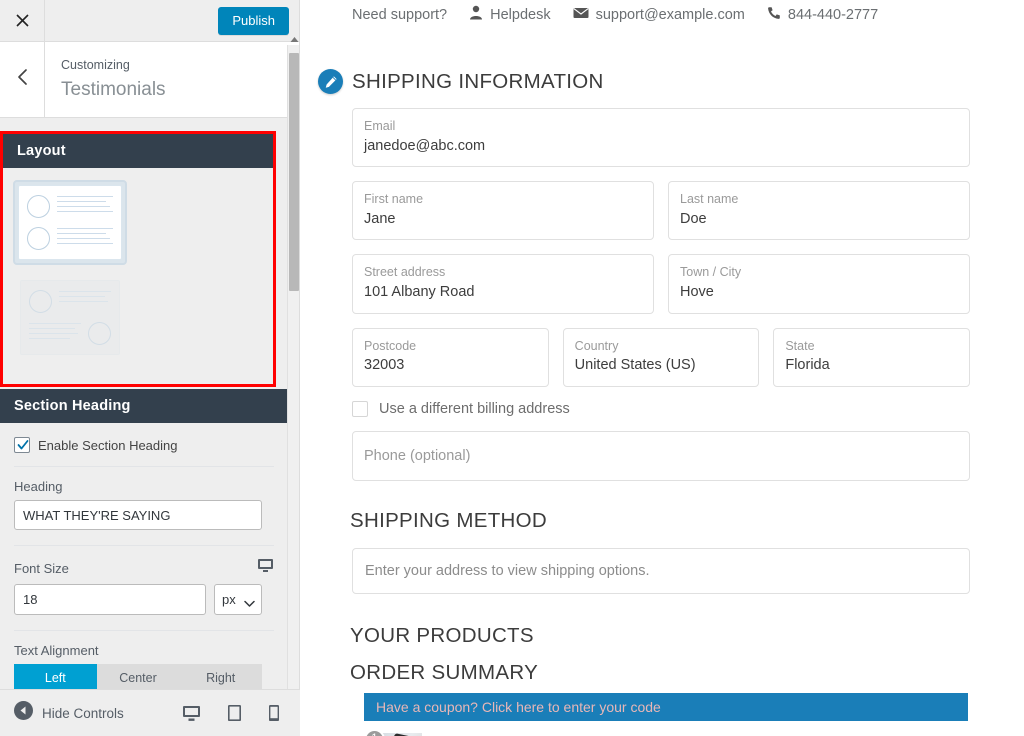 The width and height of the screenshot is (1024, 736). What do you see at coordinates (819, 284) in the screenshot?
I see `town-city-field: Town / City Hove` at bounding box center [819, 284].